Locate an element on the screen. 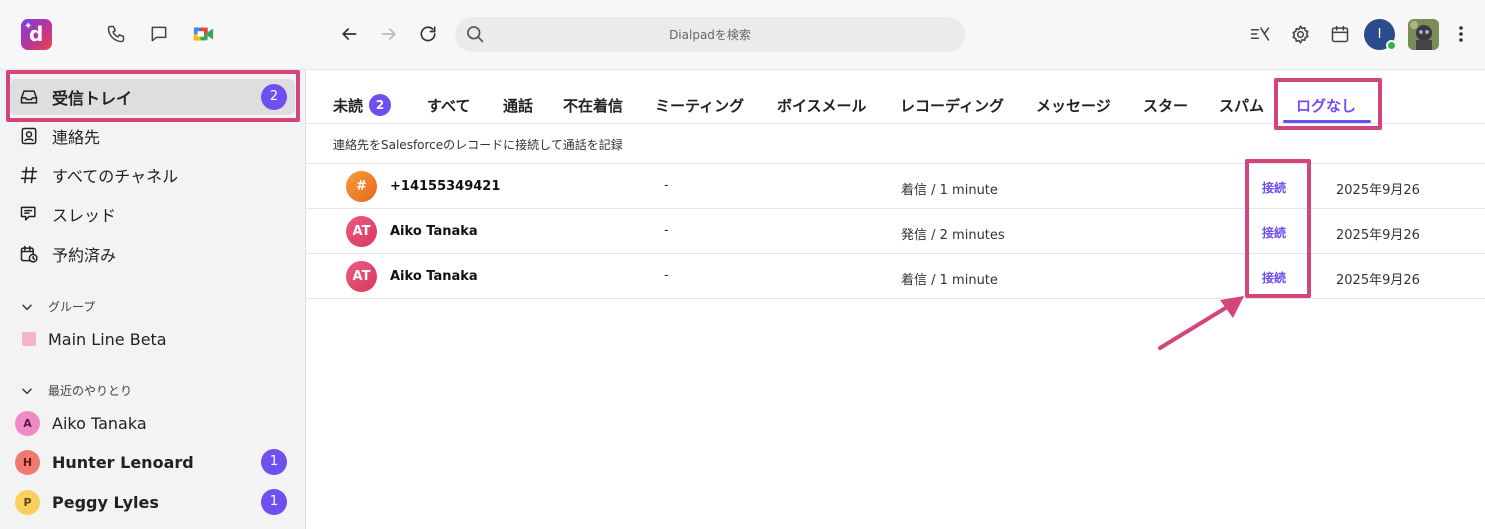  contacts-icon is located at coordinates (29, 136).